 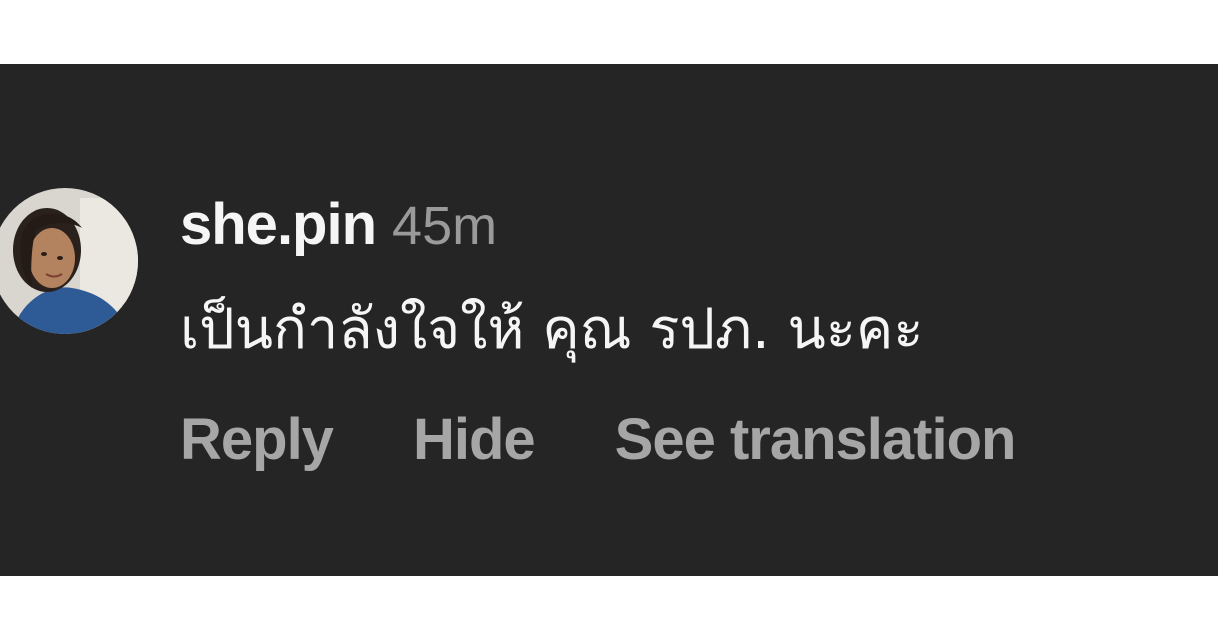 I want to click on comment-header: she.pin 45m, so click(x=338, y=226).